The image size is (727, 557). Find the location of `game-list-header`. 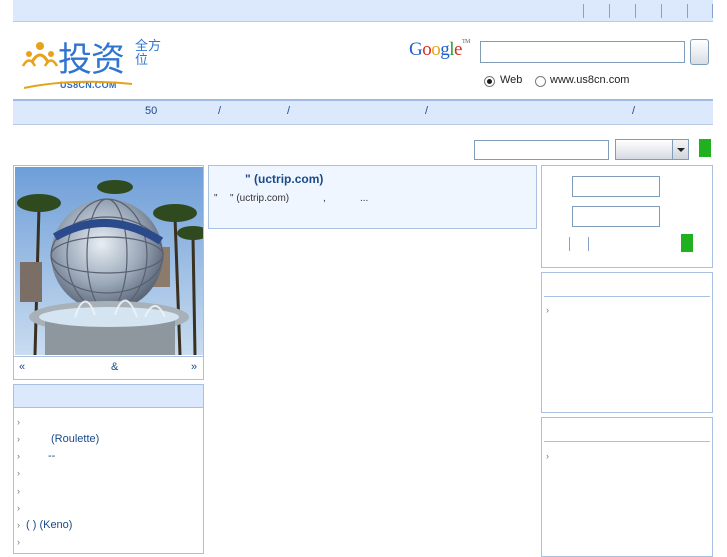

game-list-header is located at coordinates (108, 396).